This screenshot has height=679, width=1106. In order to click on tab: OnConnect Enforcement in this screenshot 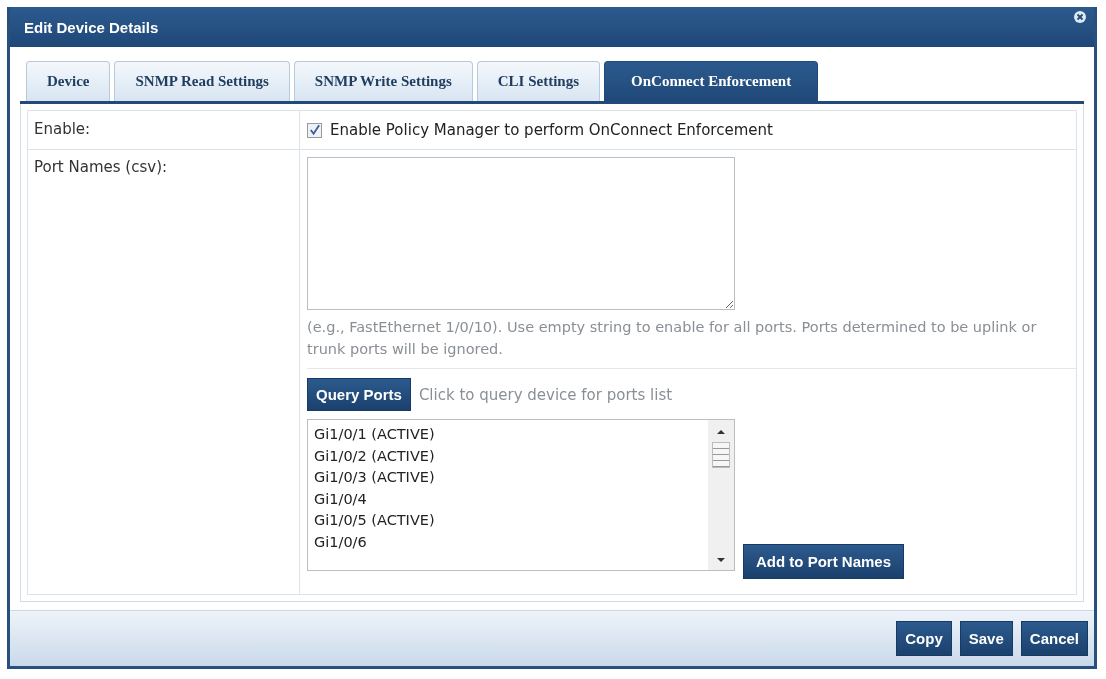, I will do `click(711, 81)`.